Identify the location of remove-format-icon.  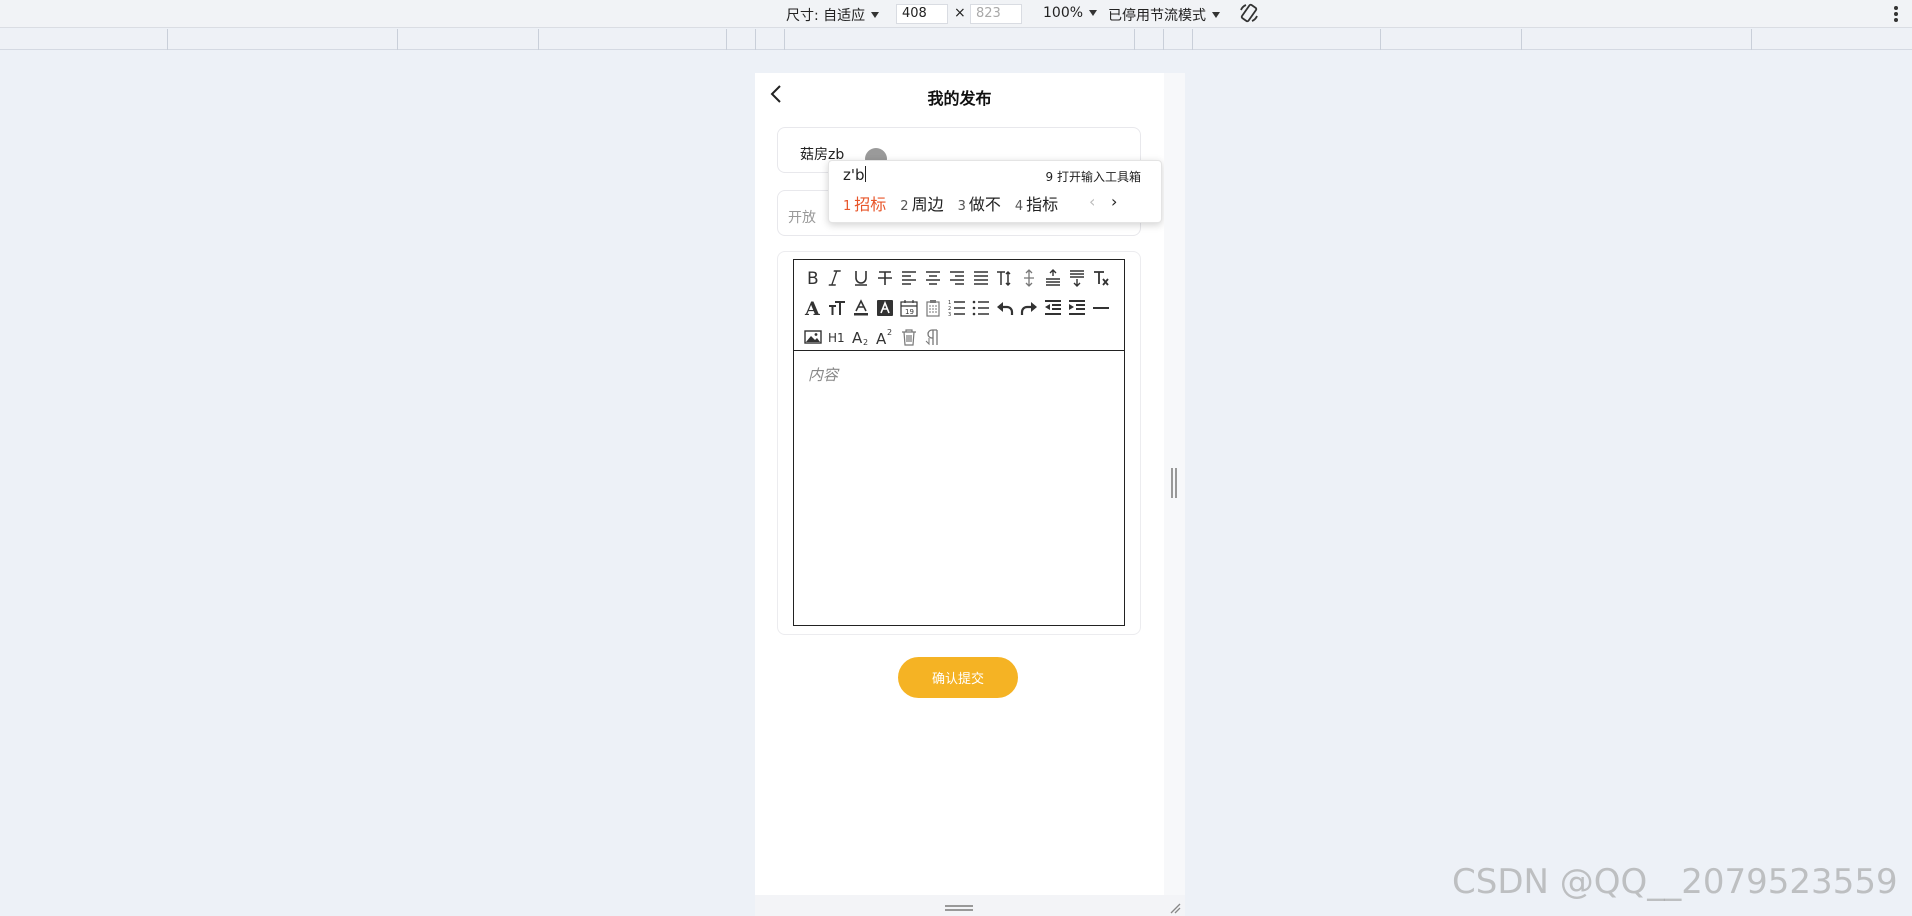
(1101, 278).